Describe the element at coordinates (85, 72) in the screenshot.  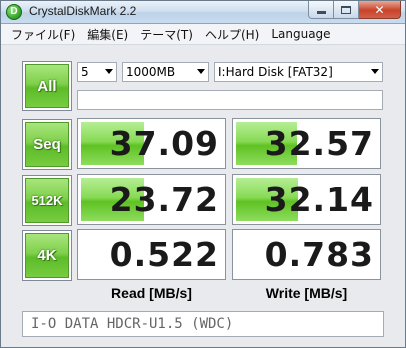
I see `test-count-value: 5` at that location.